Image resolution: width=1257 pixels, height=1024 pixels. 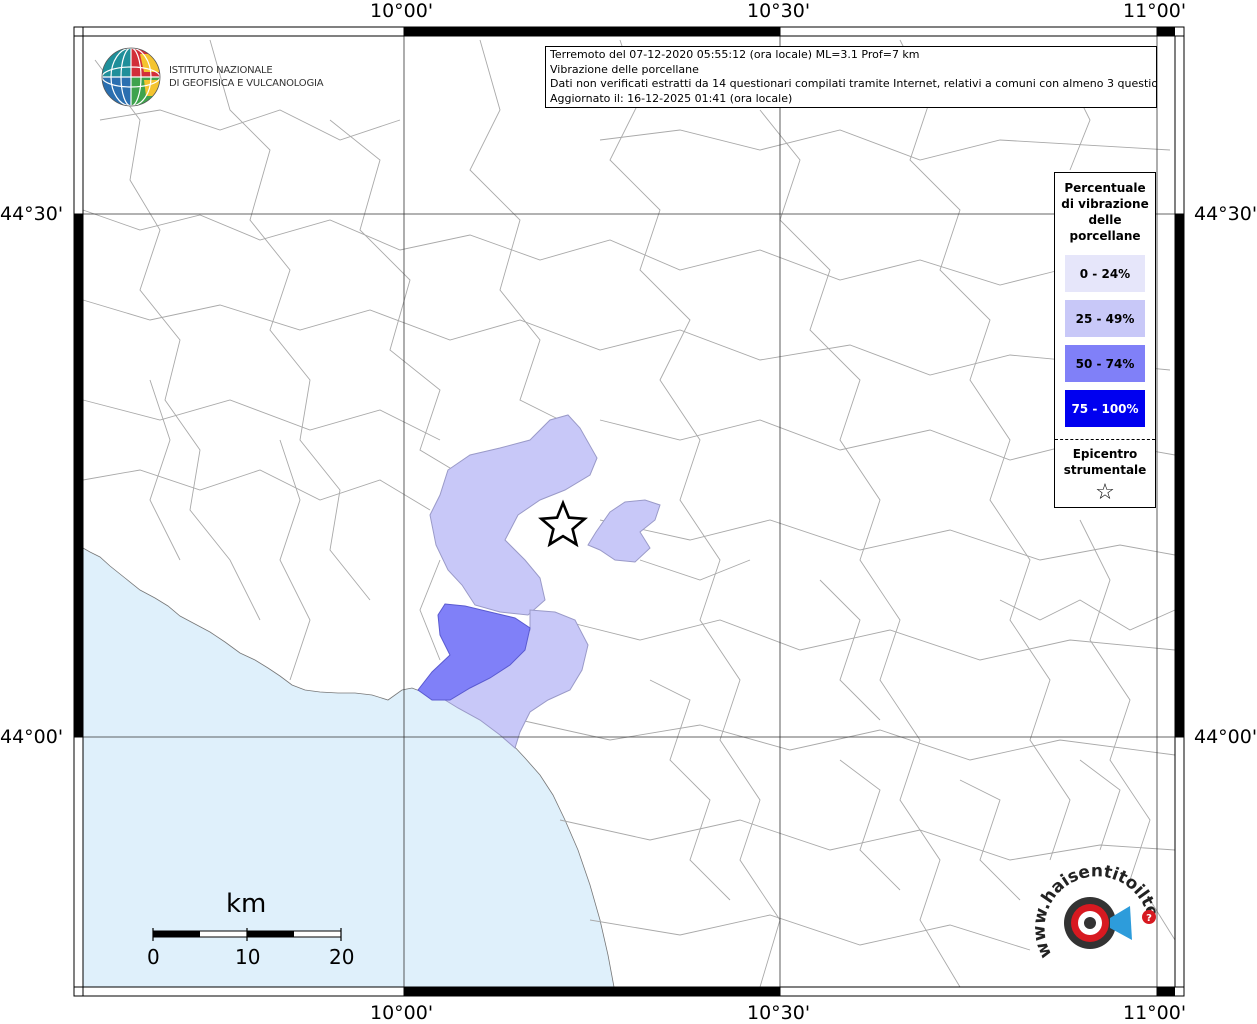 I want to click on ingv-globe-icon, so click(x=131, y=77).